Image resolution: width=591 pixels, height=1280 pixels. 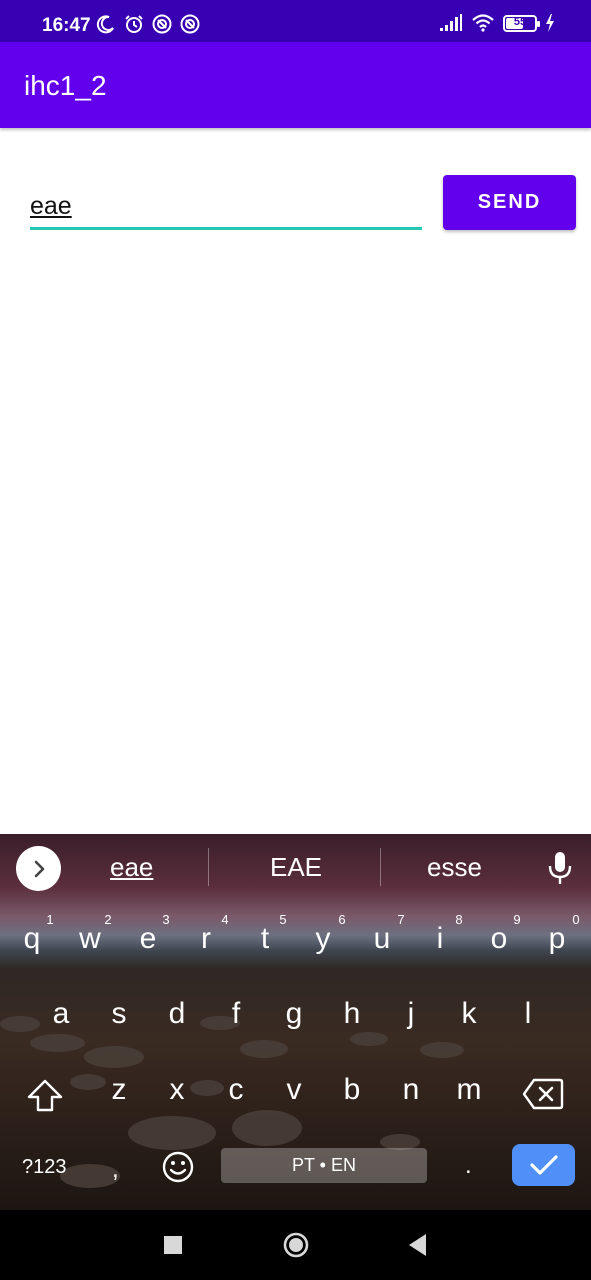 I want to click on key-f: f, so click(x=236, y=1014).